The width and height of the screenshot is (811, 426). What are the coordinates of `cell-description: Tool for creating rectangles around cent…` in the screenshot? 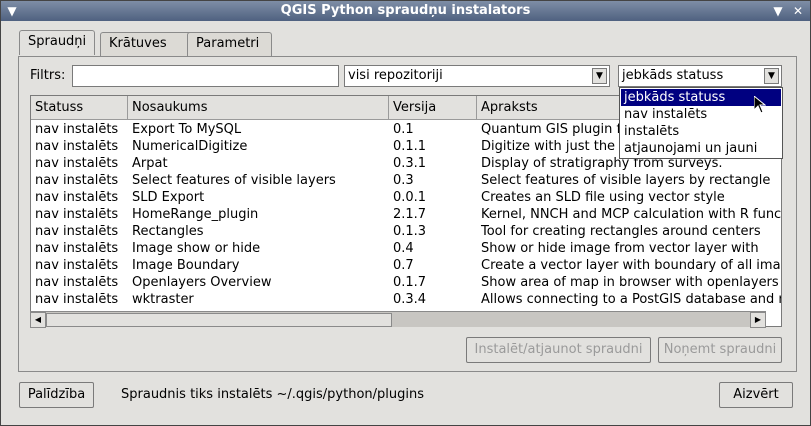 It's located at (621, 231).